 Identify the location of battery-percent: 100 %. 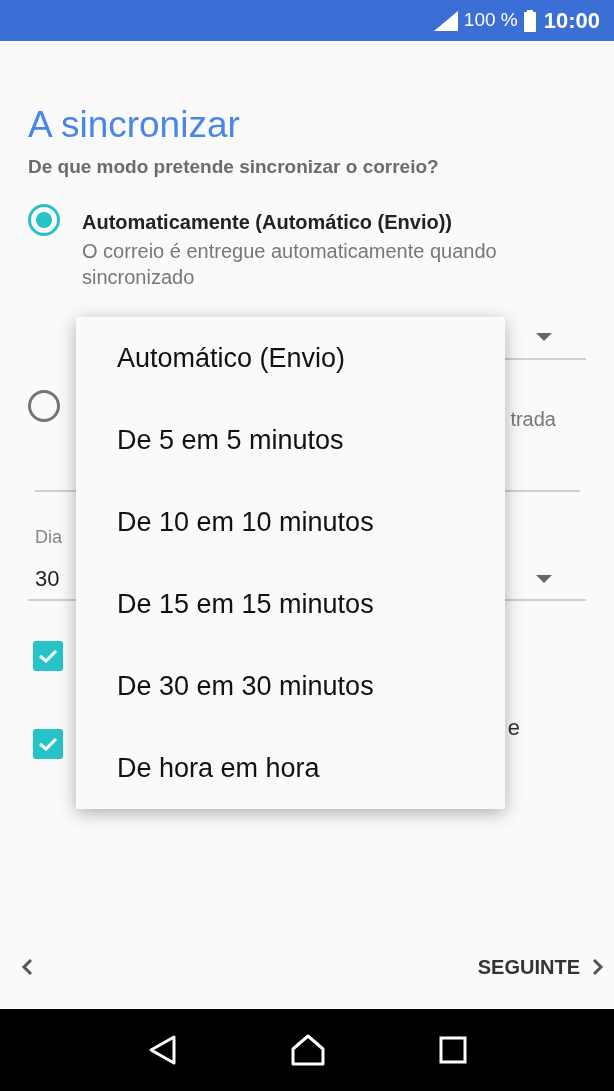
(490, 20).